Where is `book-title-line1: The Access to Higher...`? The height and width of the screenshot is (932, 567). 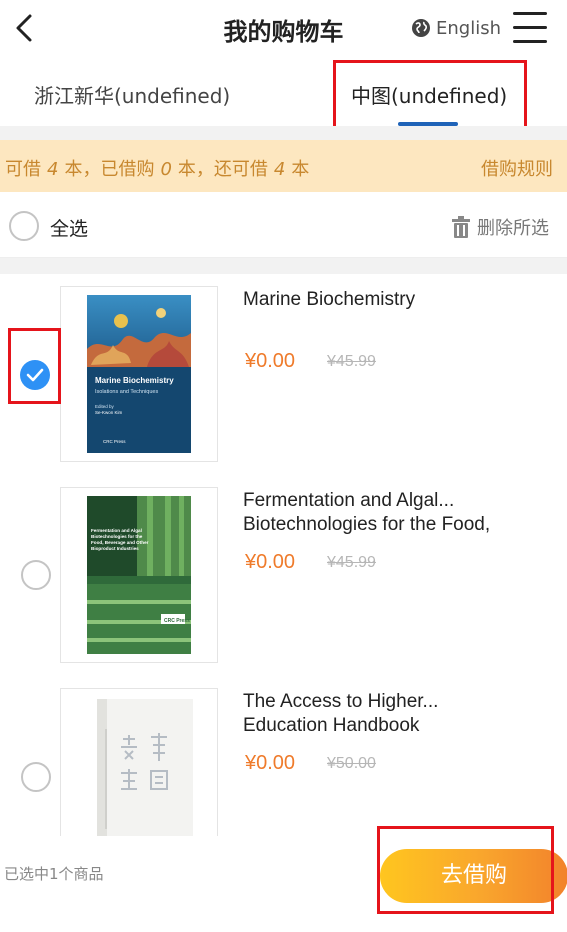 book-title-line1: The Access to Higher... is located at coordinates (341, 701).